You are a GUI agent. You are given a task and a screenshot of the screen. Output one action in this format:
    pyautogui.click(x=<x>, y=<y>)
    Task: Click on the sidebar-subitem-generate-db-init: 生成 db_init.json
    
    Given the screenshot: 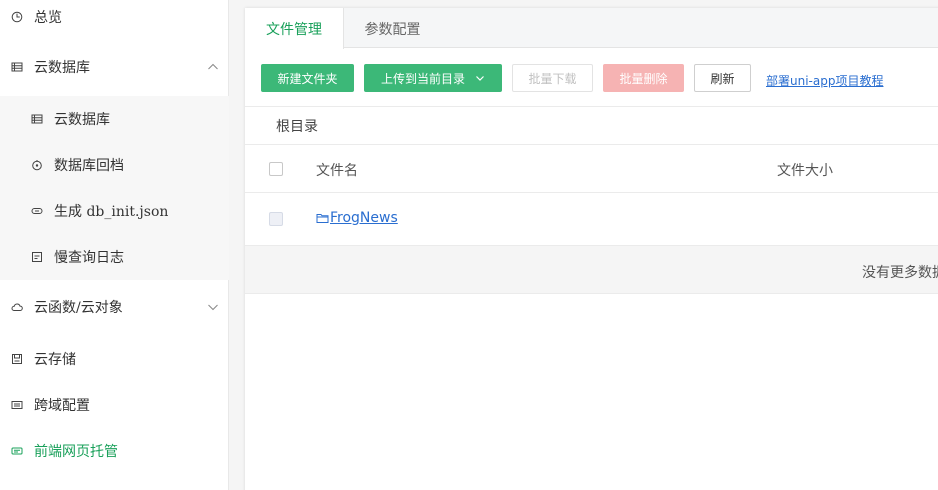 What is the action you would take?
    pyautogui.click(x=114, y=211)
    